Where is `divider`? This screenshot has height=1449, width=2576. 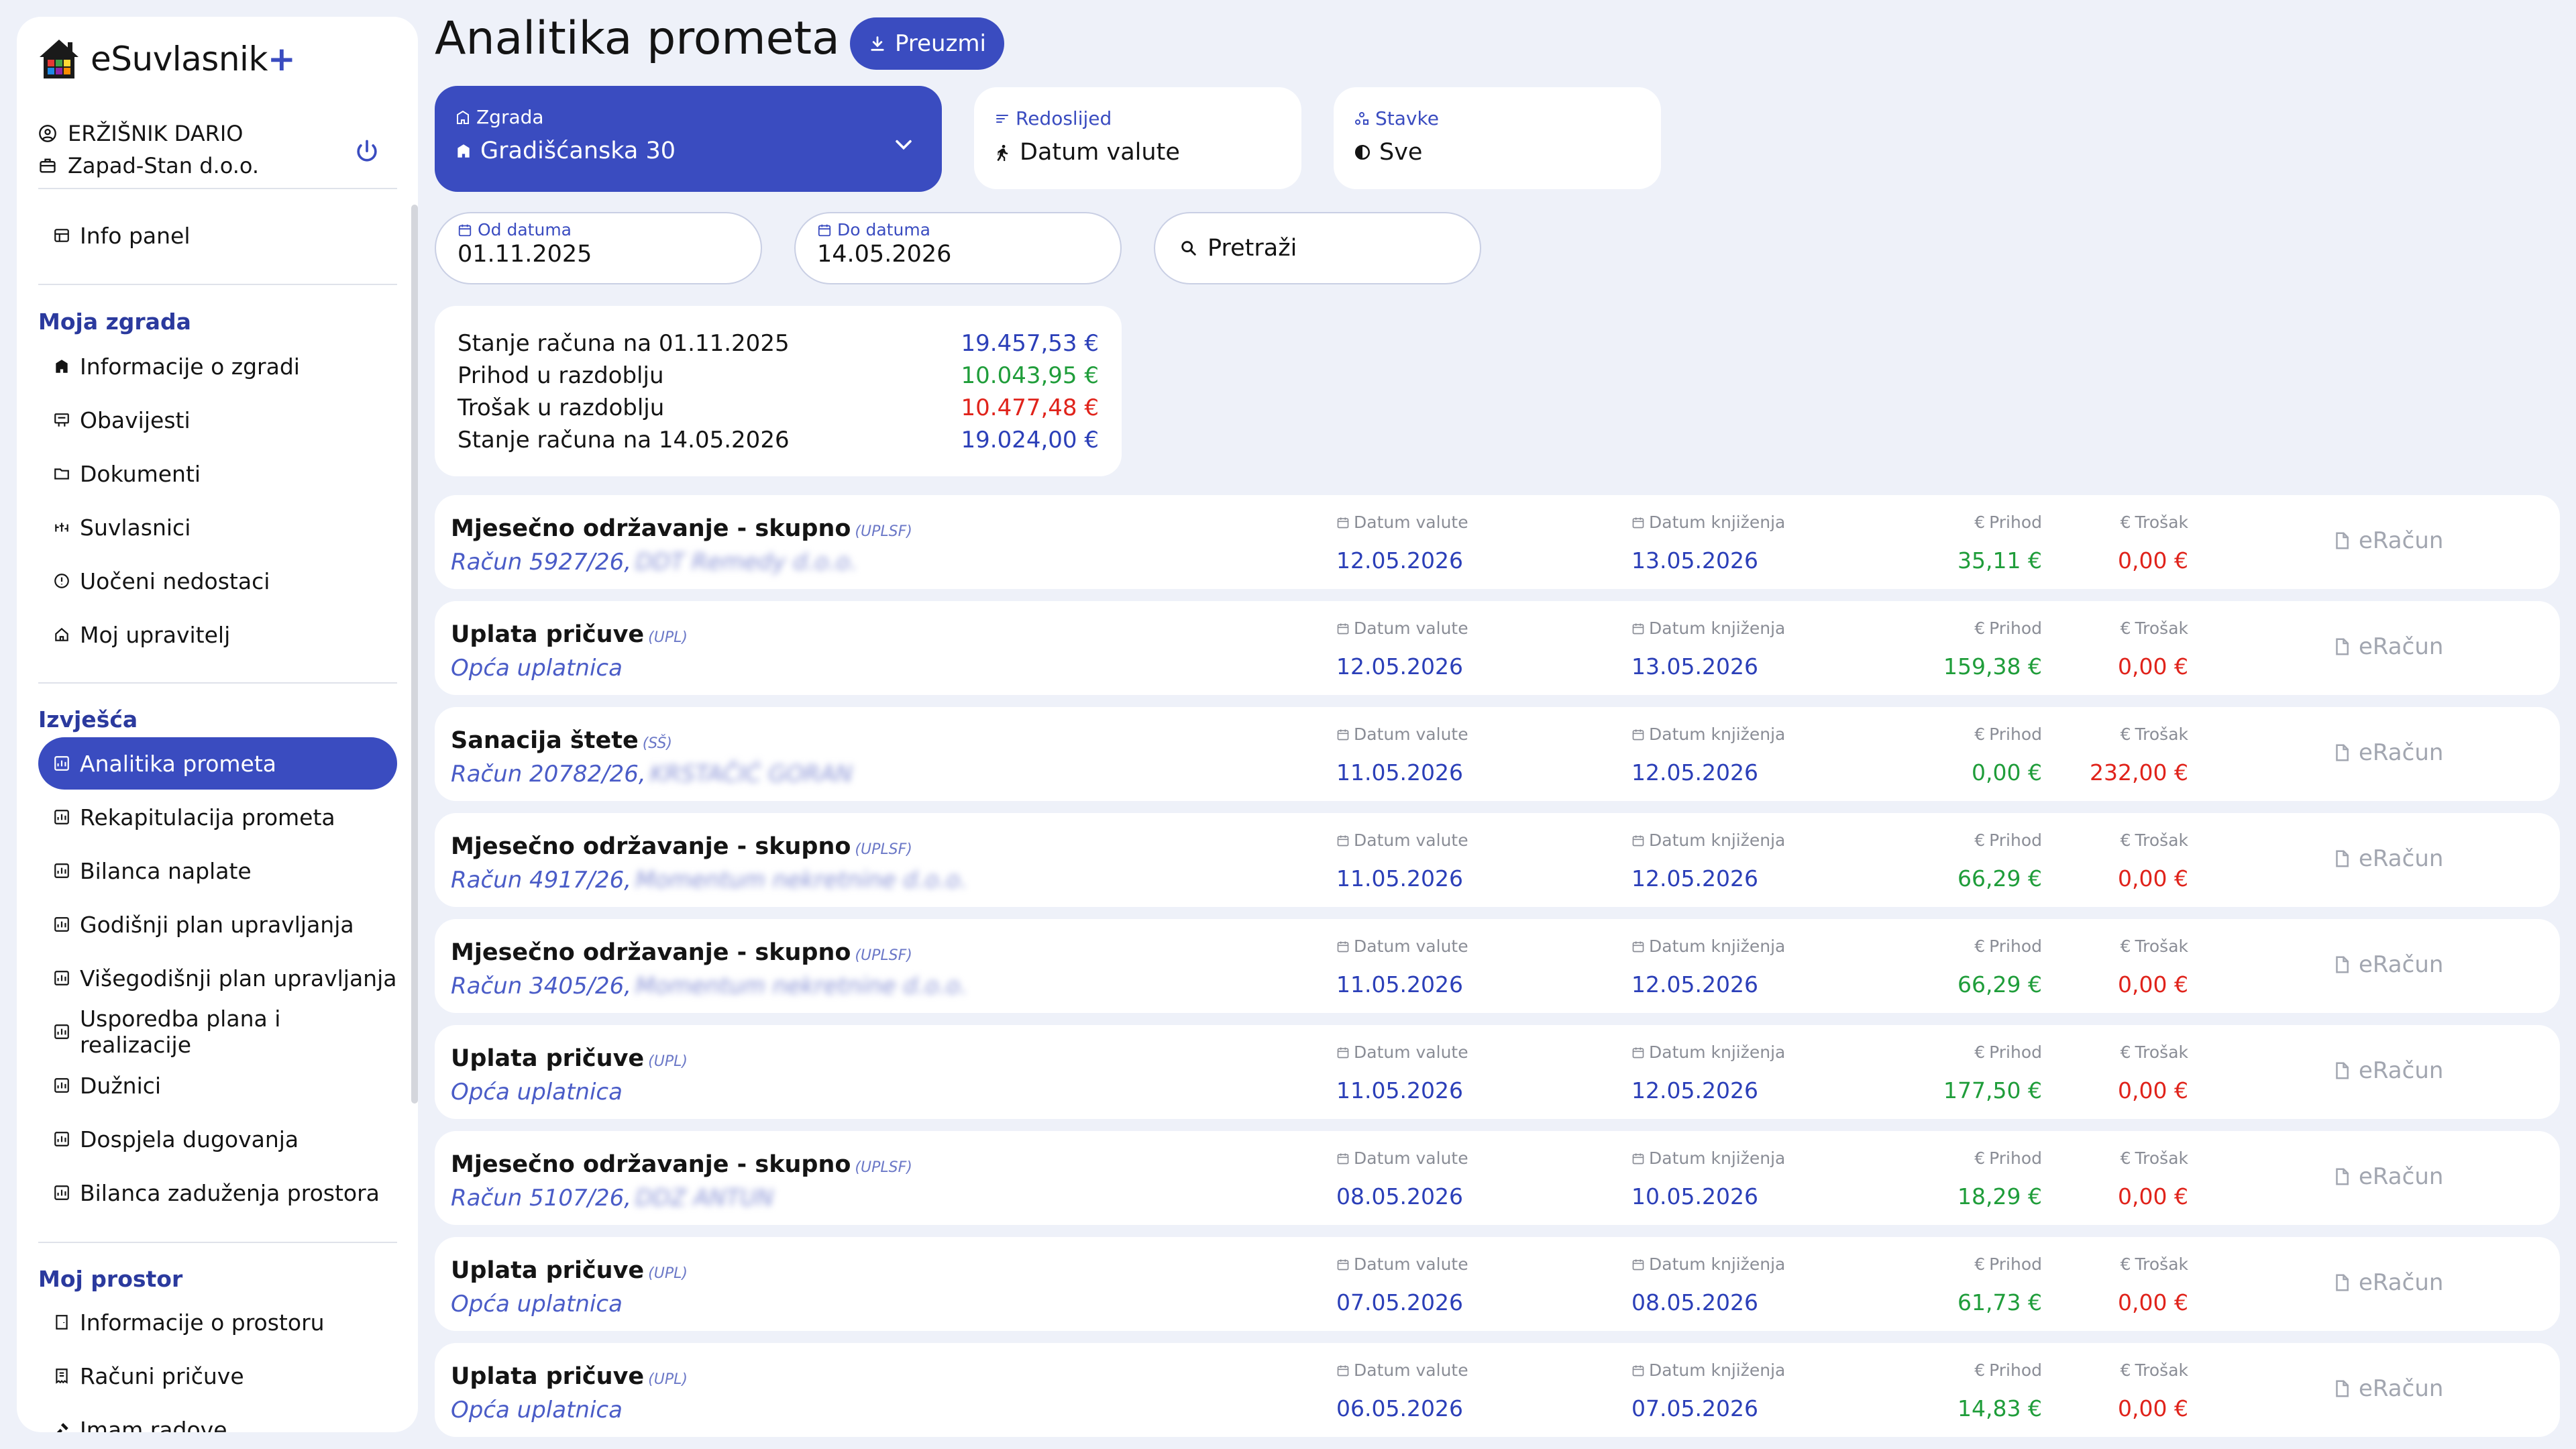 divider is located at coordinates (217, 188).